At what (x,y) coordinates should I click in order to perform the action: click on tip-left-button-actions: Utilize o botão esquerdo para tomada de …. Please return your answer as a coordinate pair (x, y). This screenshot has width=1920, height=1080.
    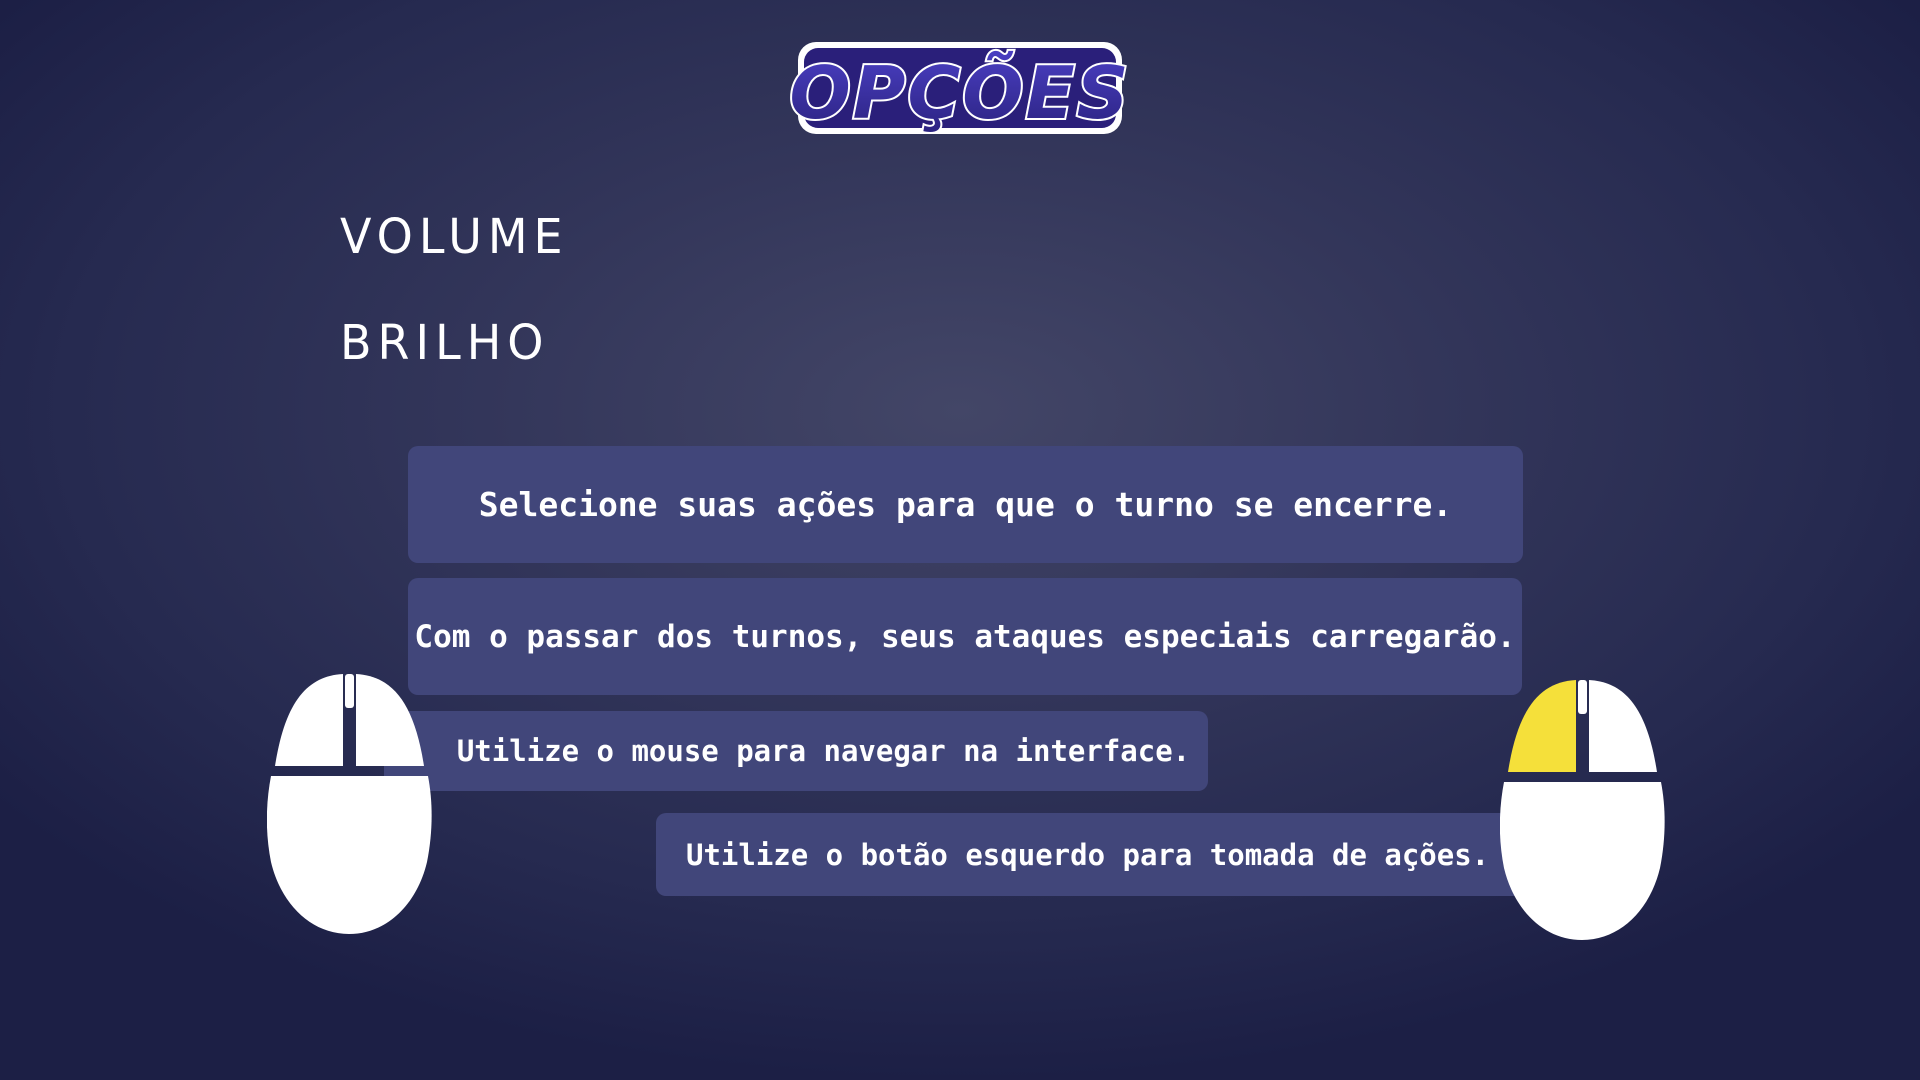
    Looking at the image, I should click on (1090, 854).